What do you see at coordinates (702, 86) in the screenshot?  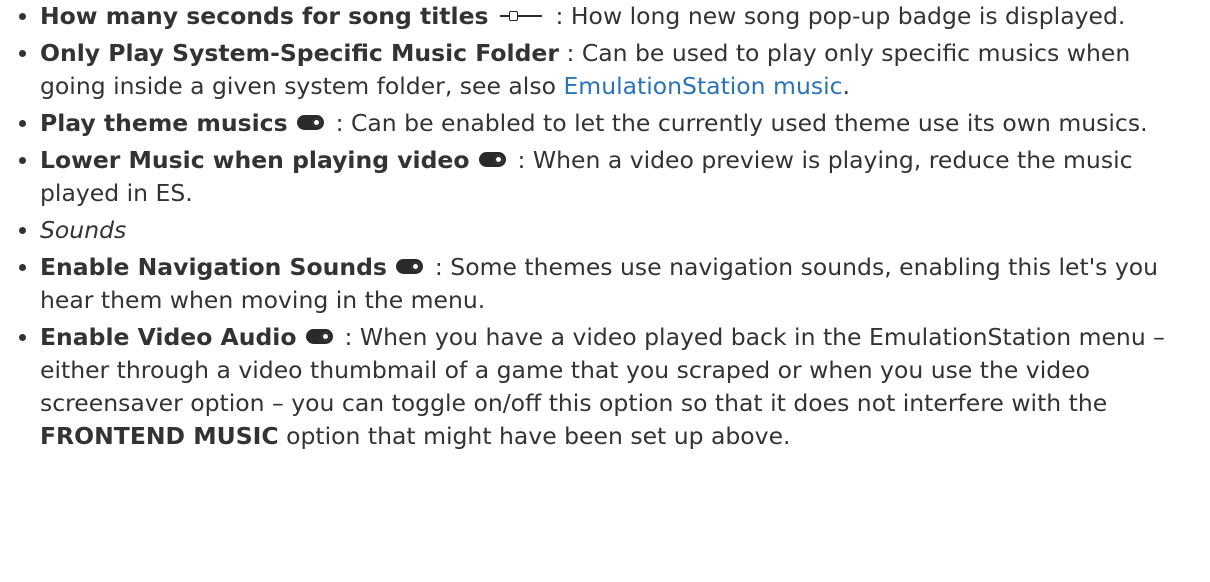 I see `emulationstation-music-link: EmulationStation music` at bounding box center [702, 86].